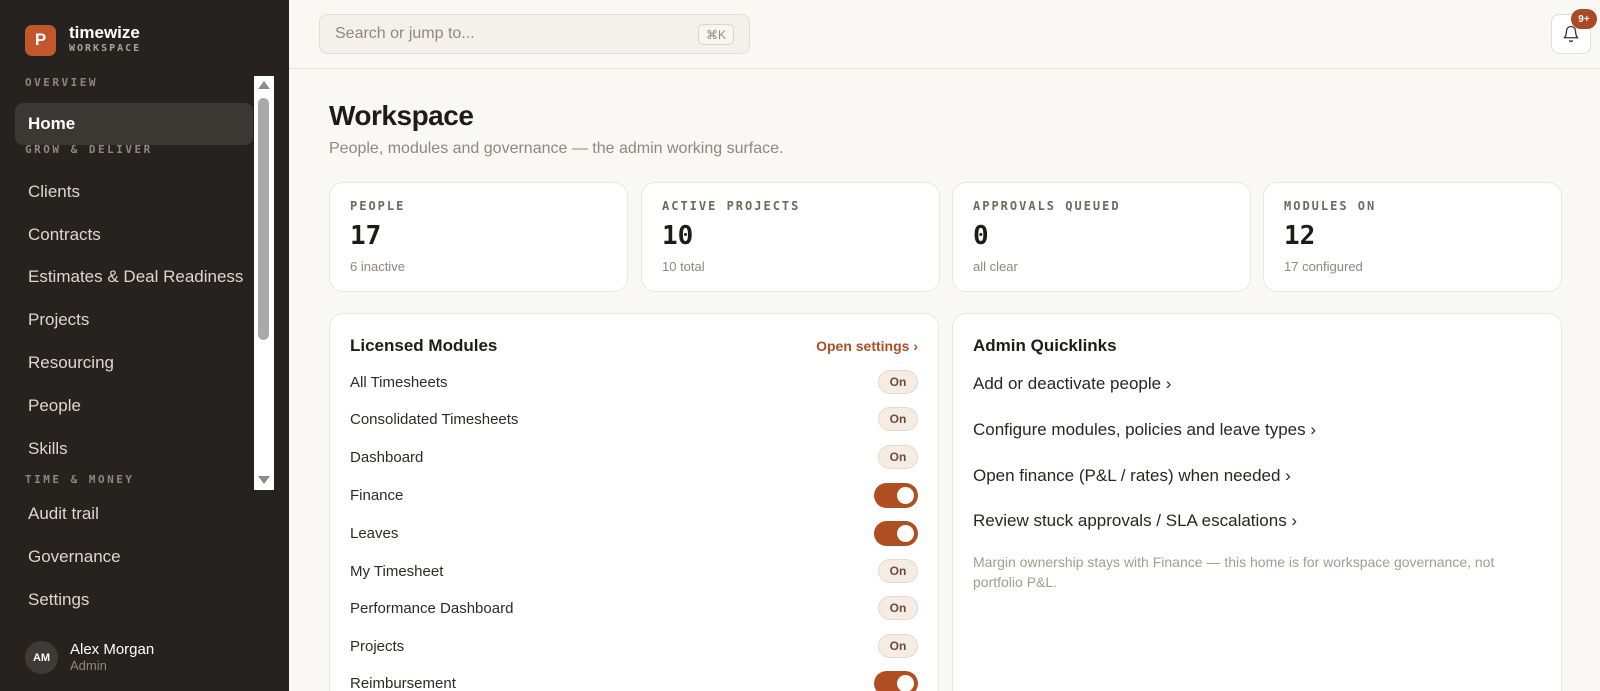 This screenshot has height=691, width=1600. I want to click on quicklink-manage-people: Add or deactivate people ›, so click(1072, 384).